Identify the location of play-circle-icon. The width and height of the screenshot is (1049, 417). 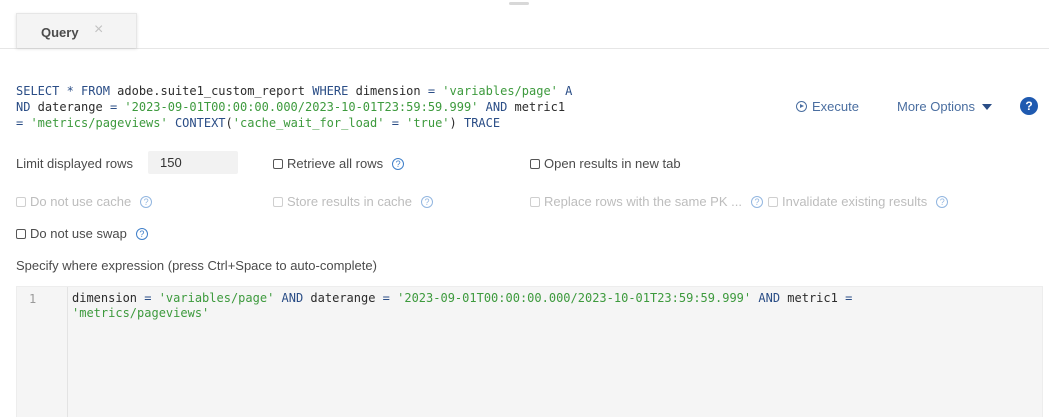
(801, 106).